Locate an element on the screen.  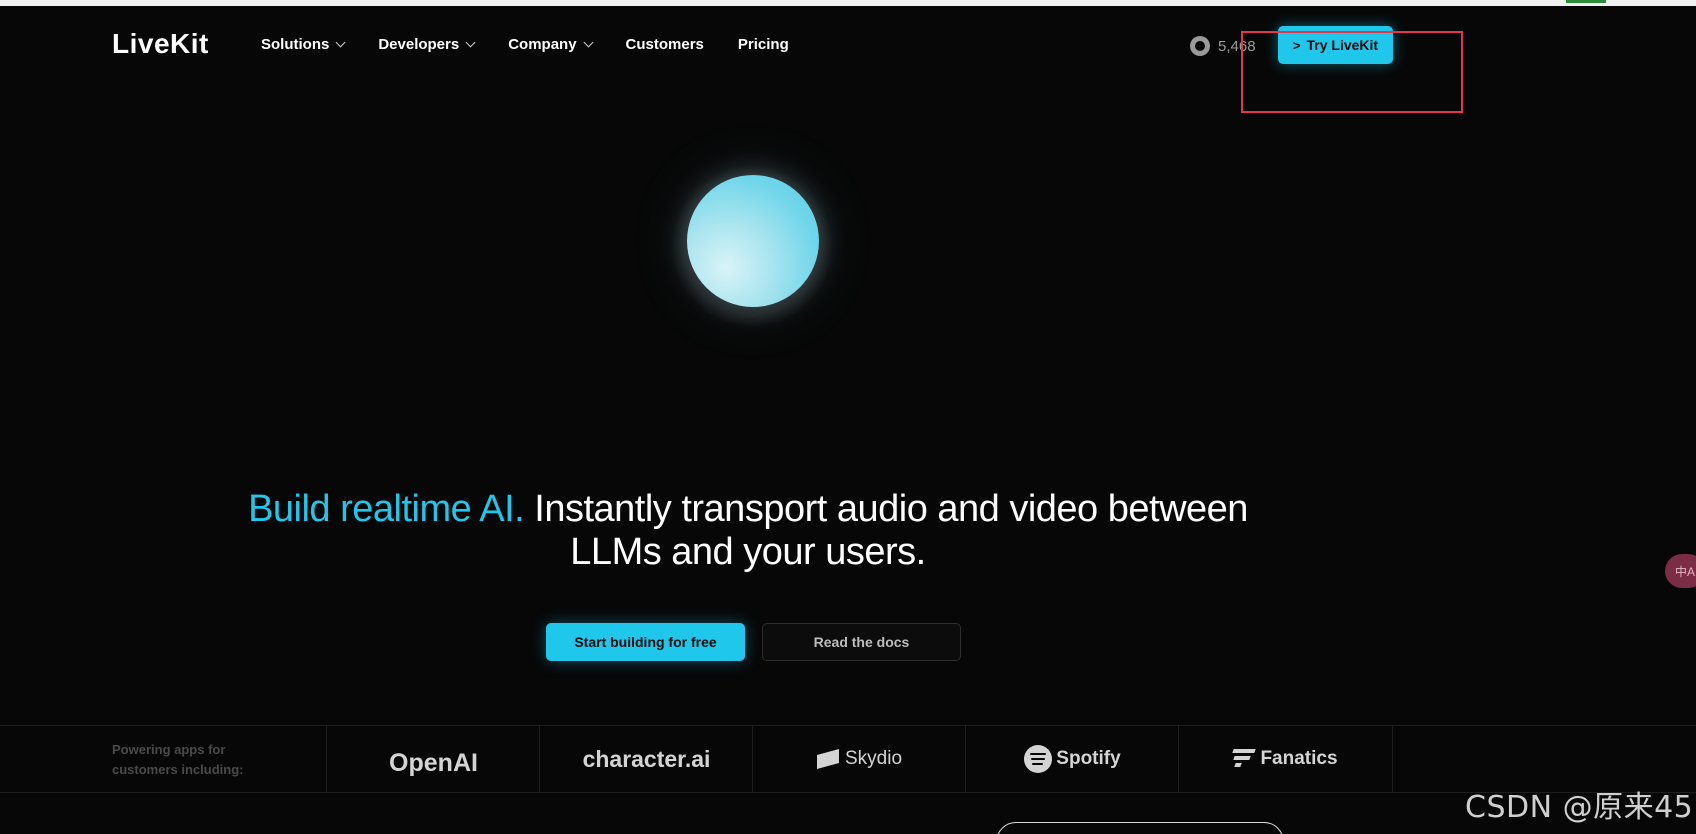
nav-item-label: Solutions is located at coordinates (295, 44).